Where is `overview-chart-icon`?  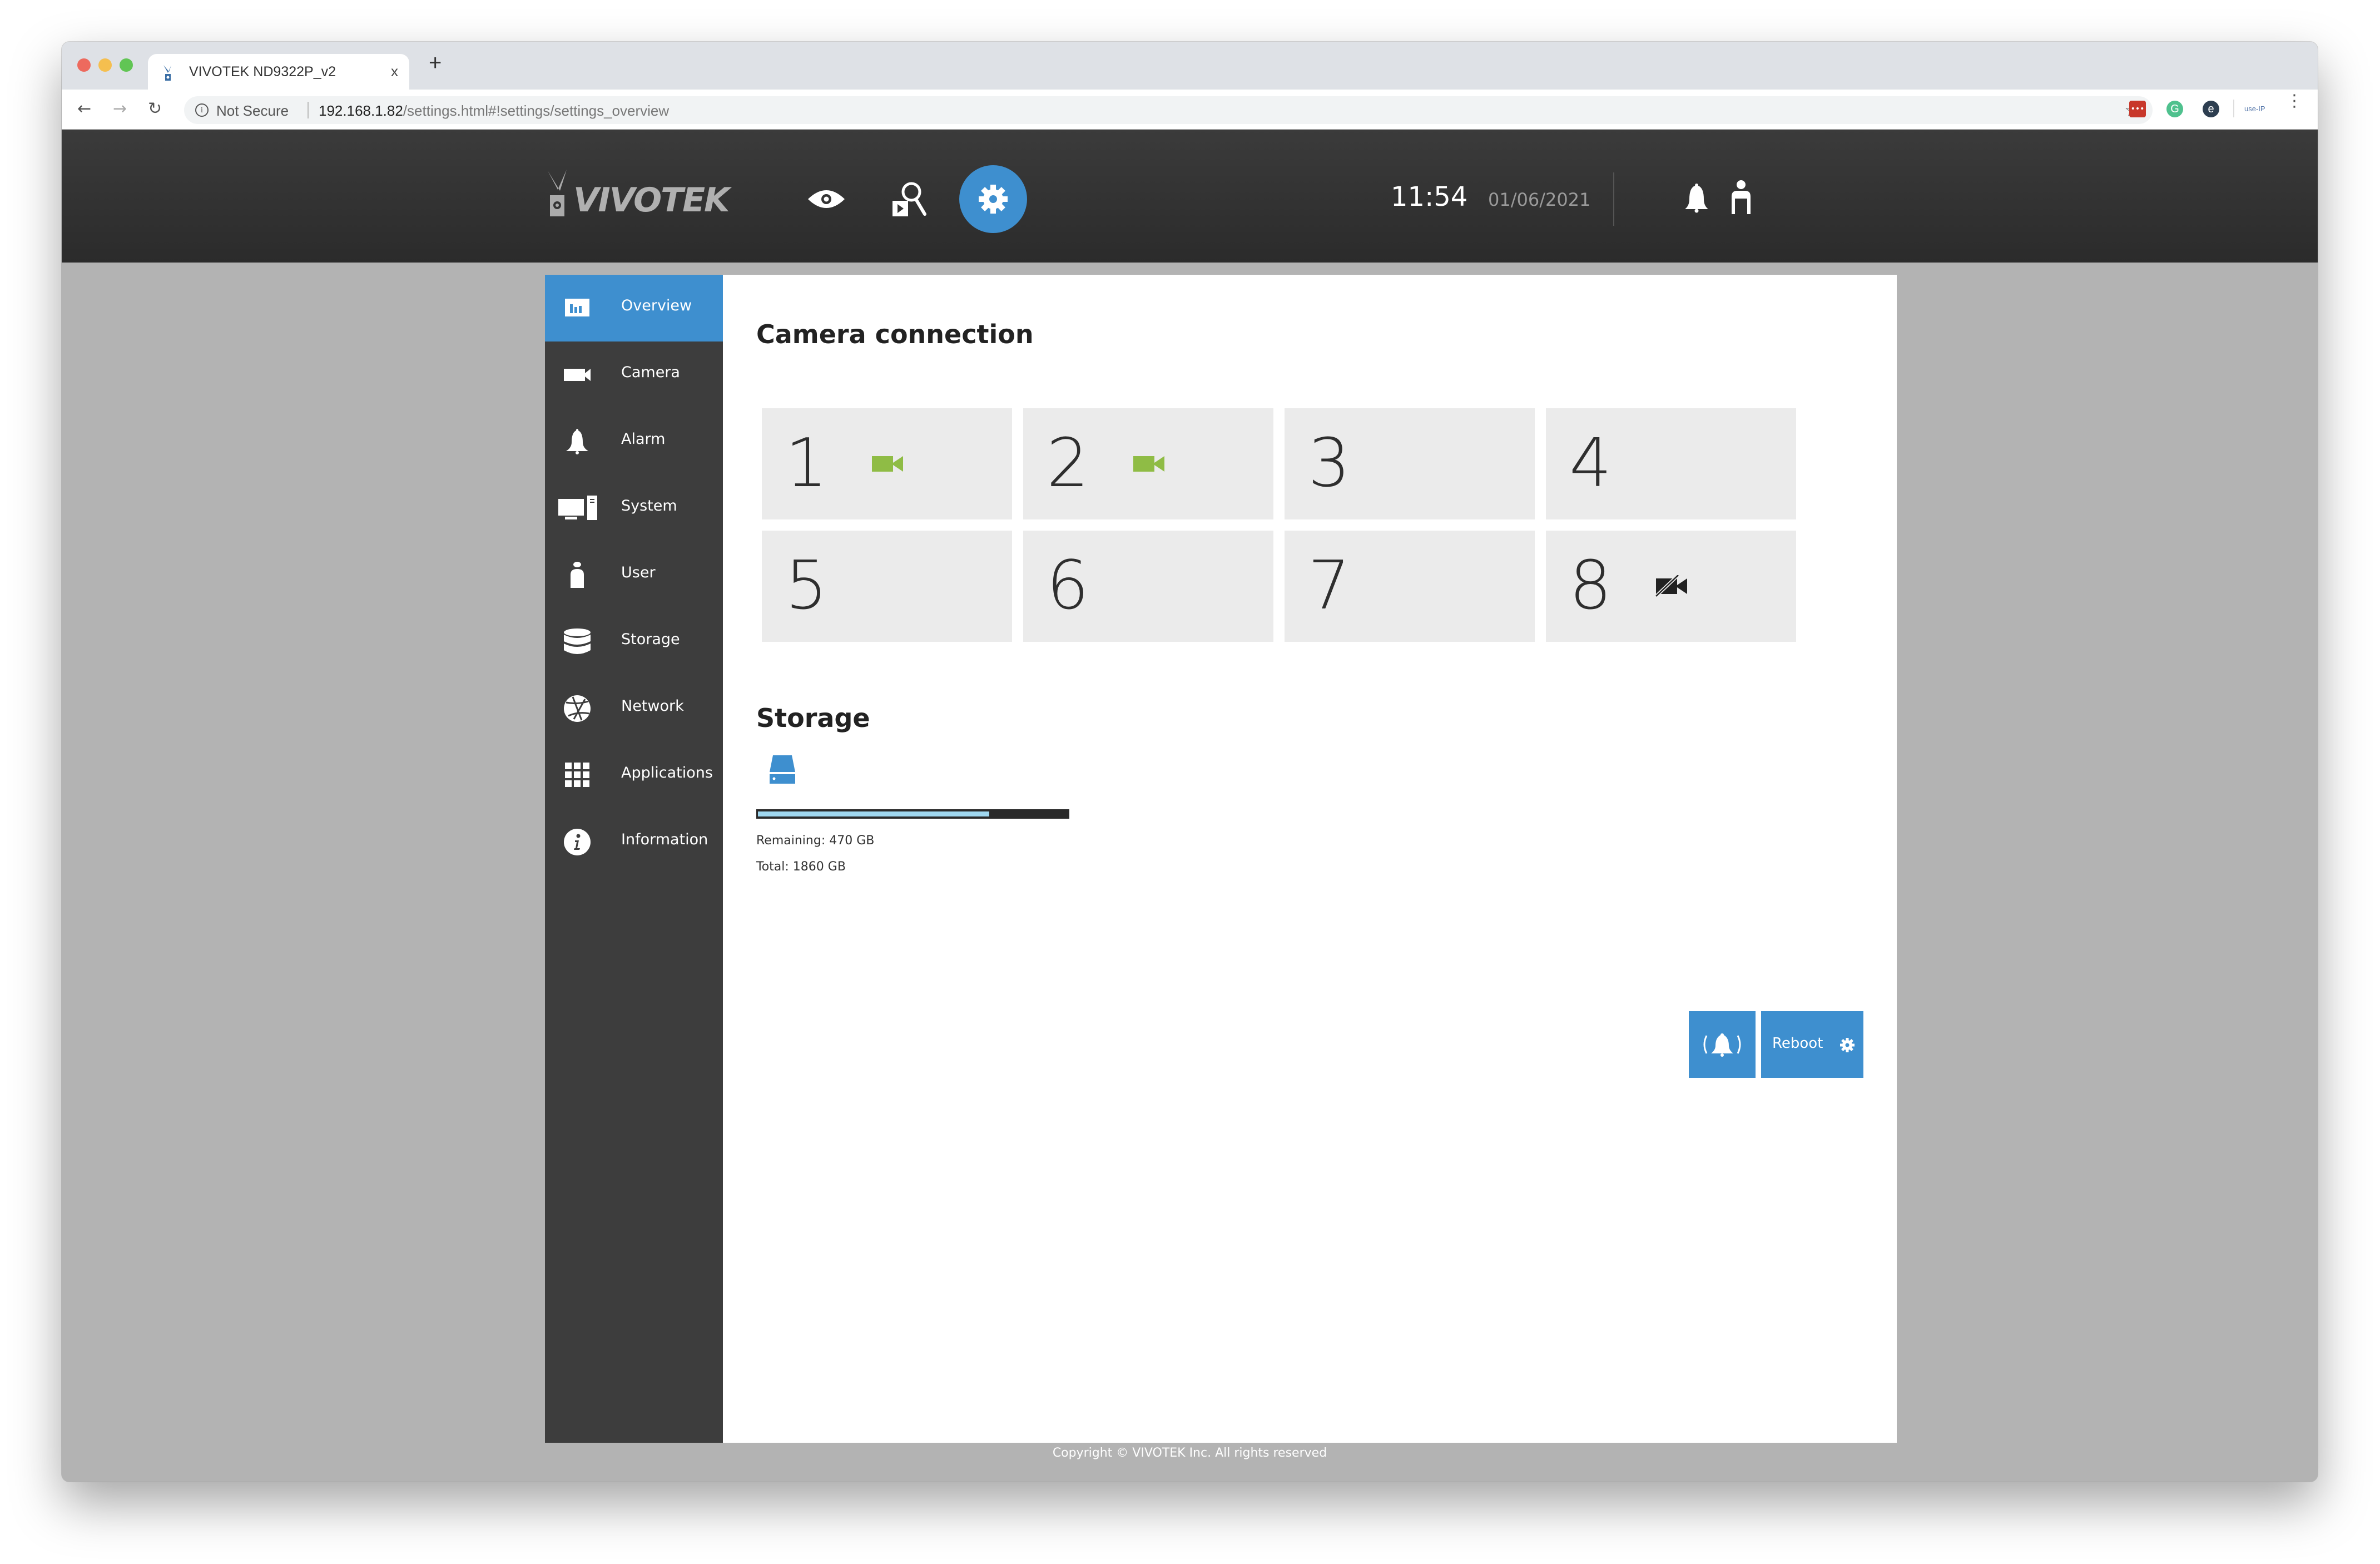
overview-chart-icon is located at coordinates (577, 307).